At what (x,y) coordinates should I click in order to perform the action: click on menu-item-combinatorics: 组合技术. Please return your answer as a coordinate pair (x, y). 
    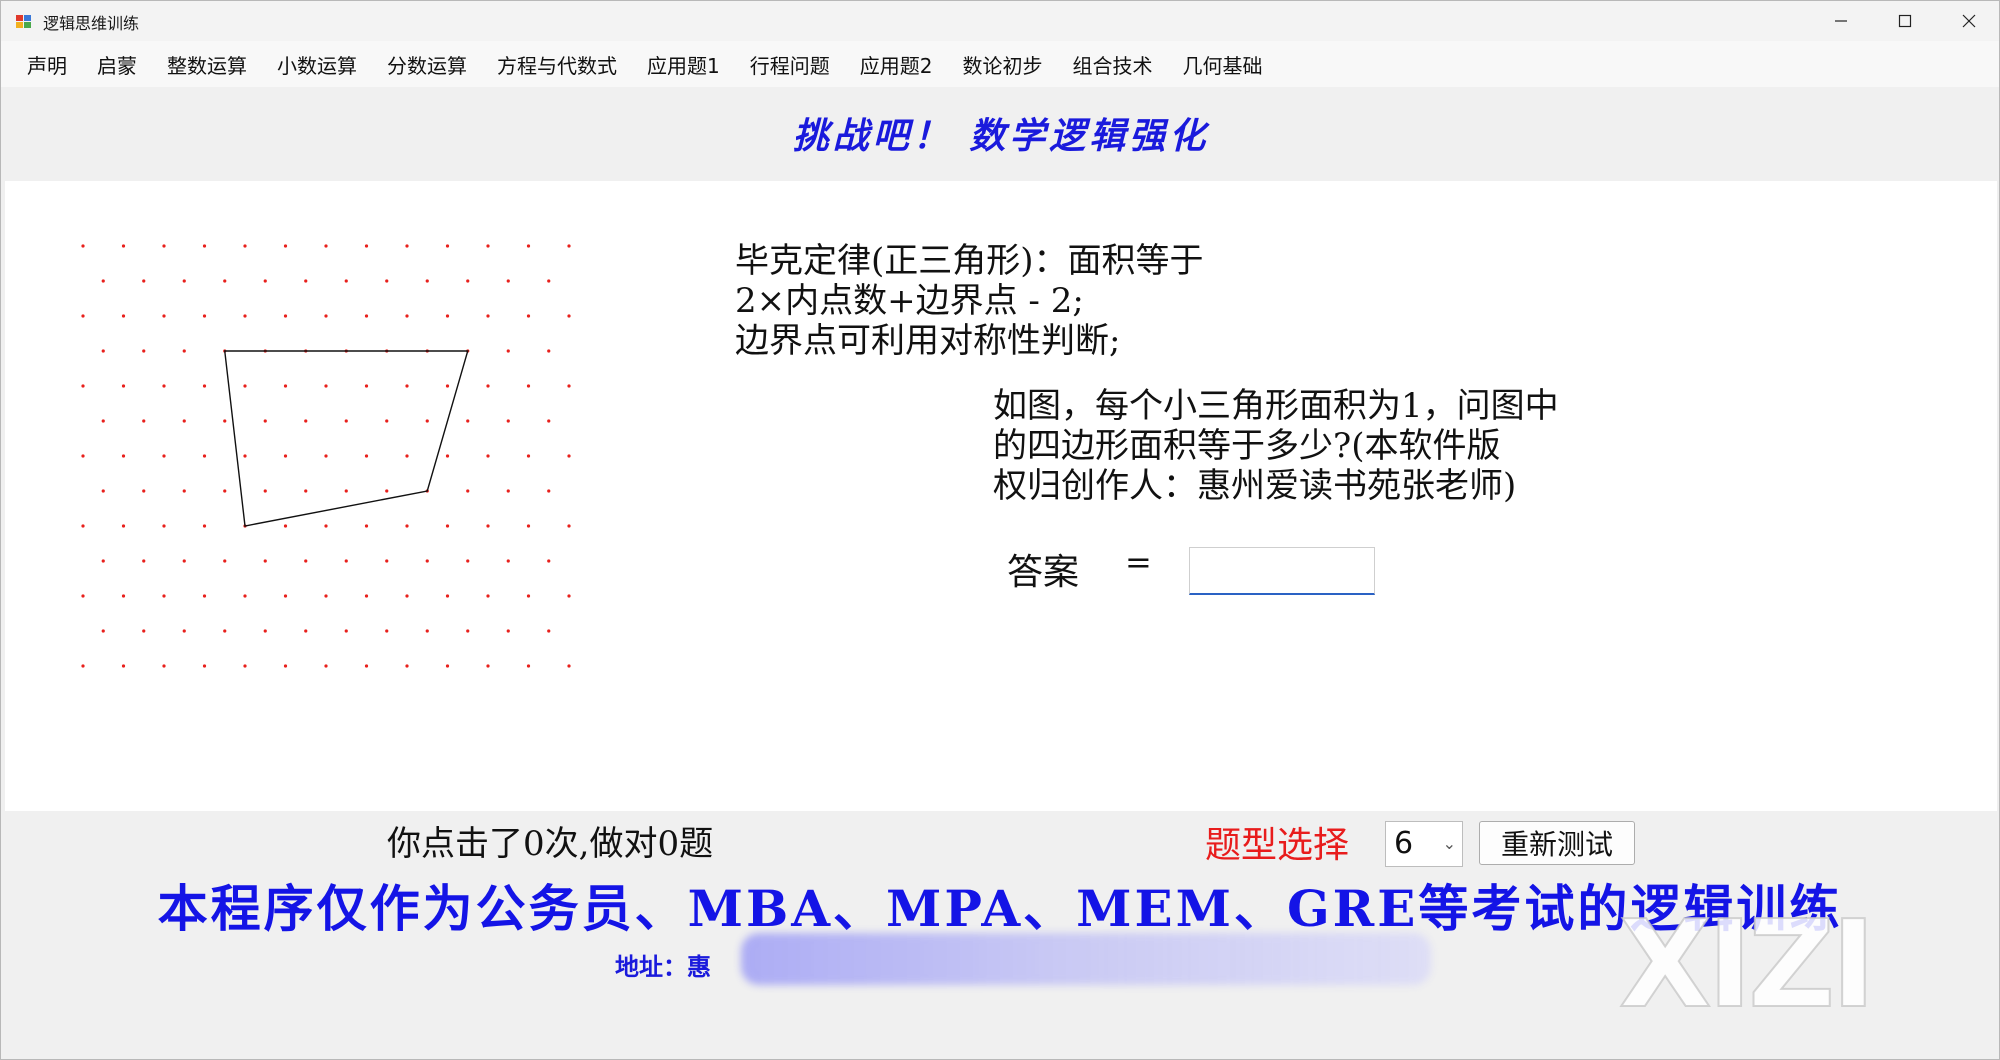
    Looking at the image, I should click on (1112, 64).